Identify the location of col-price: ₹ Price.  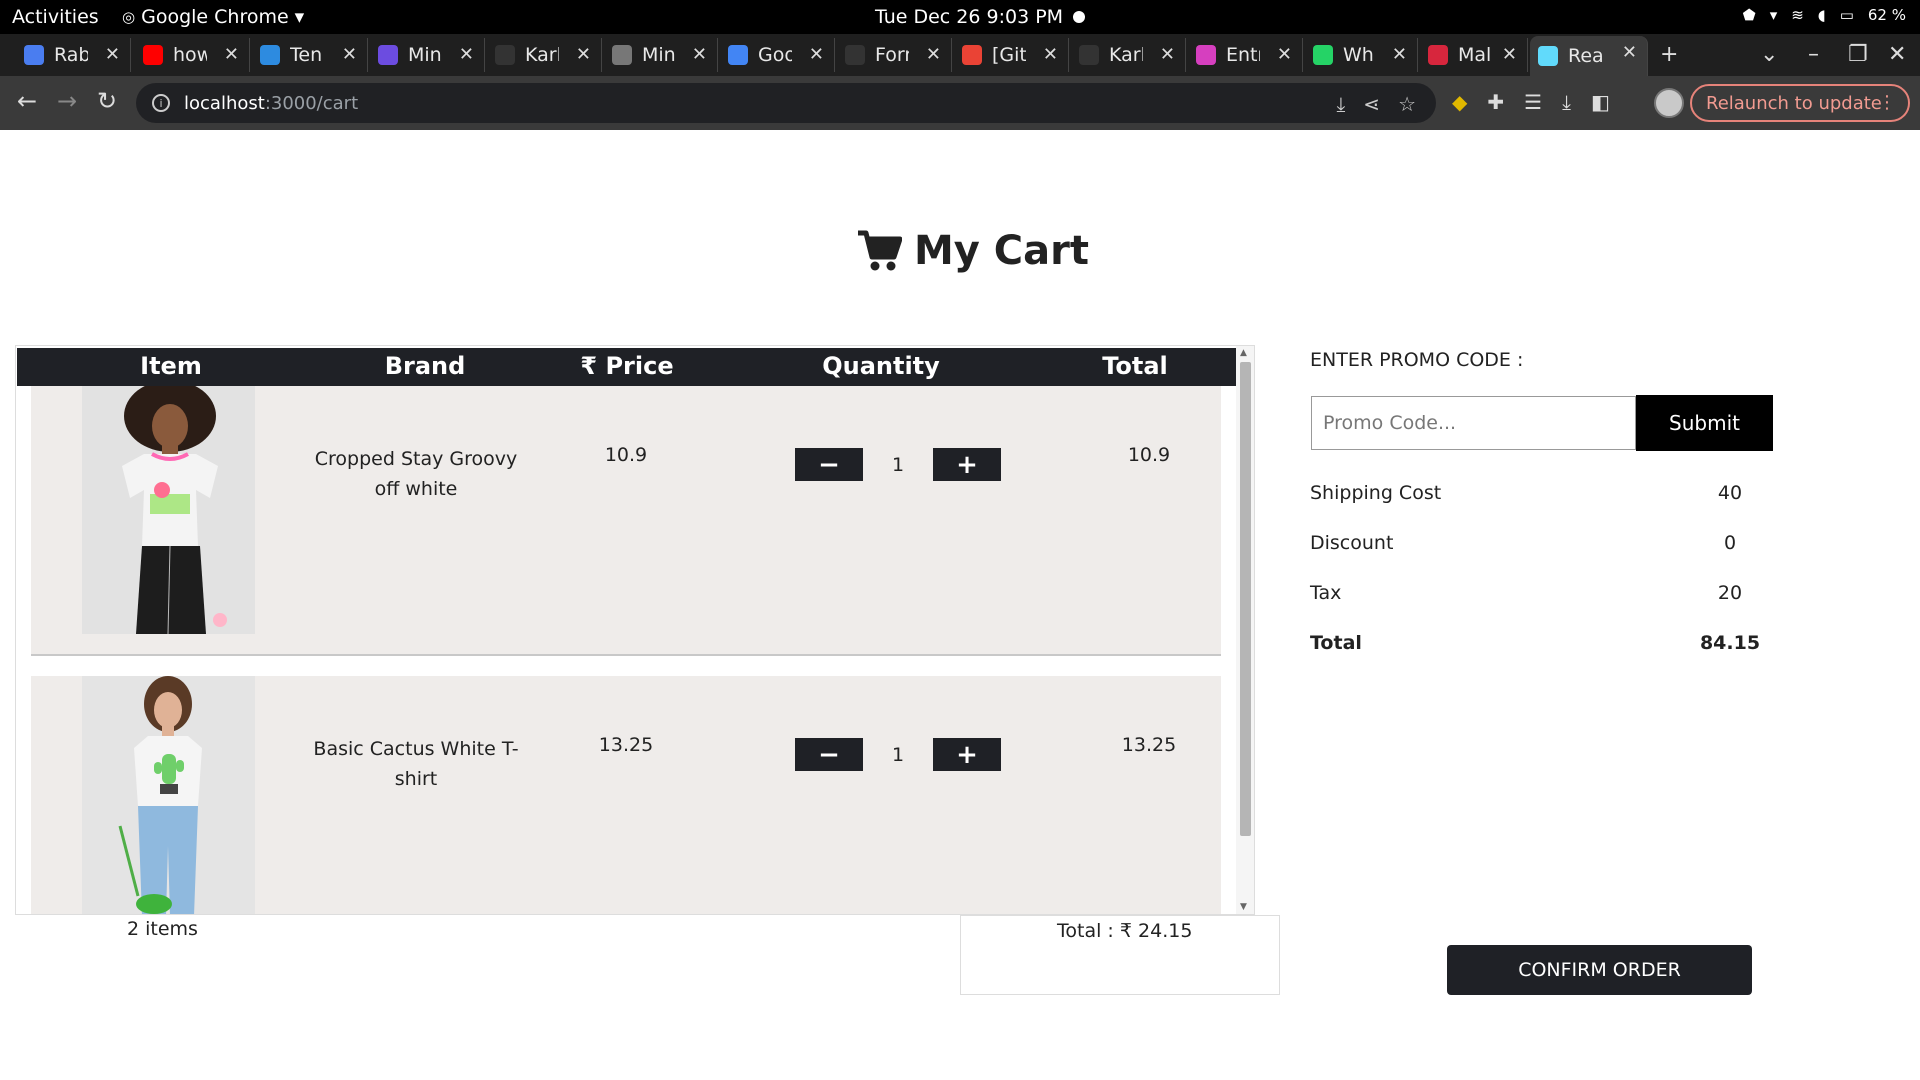
(627, 366).